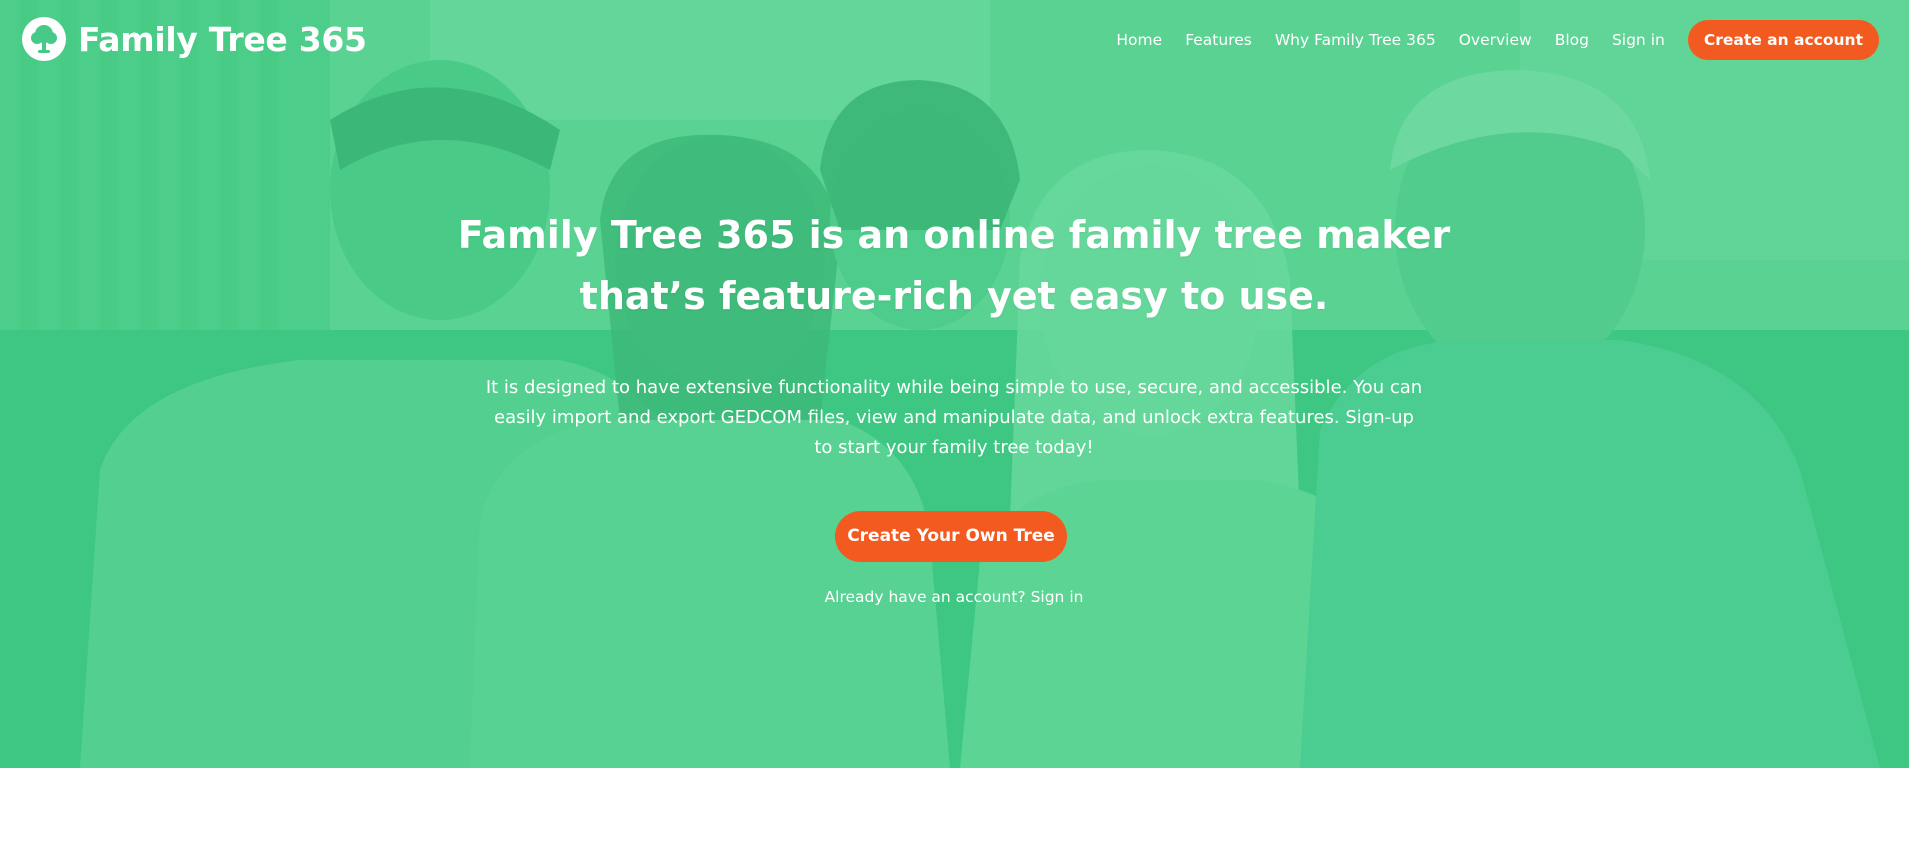  Describe the element at coordinates (1139, 40) in the screenshot. I see `nav-home: Home` at that location.